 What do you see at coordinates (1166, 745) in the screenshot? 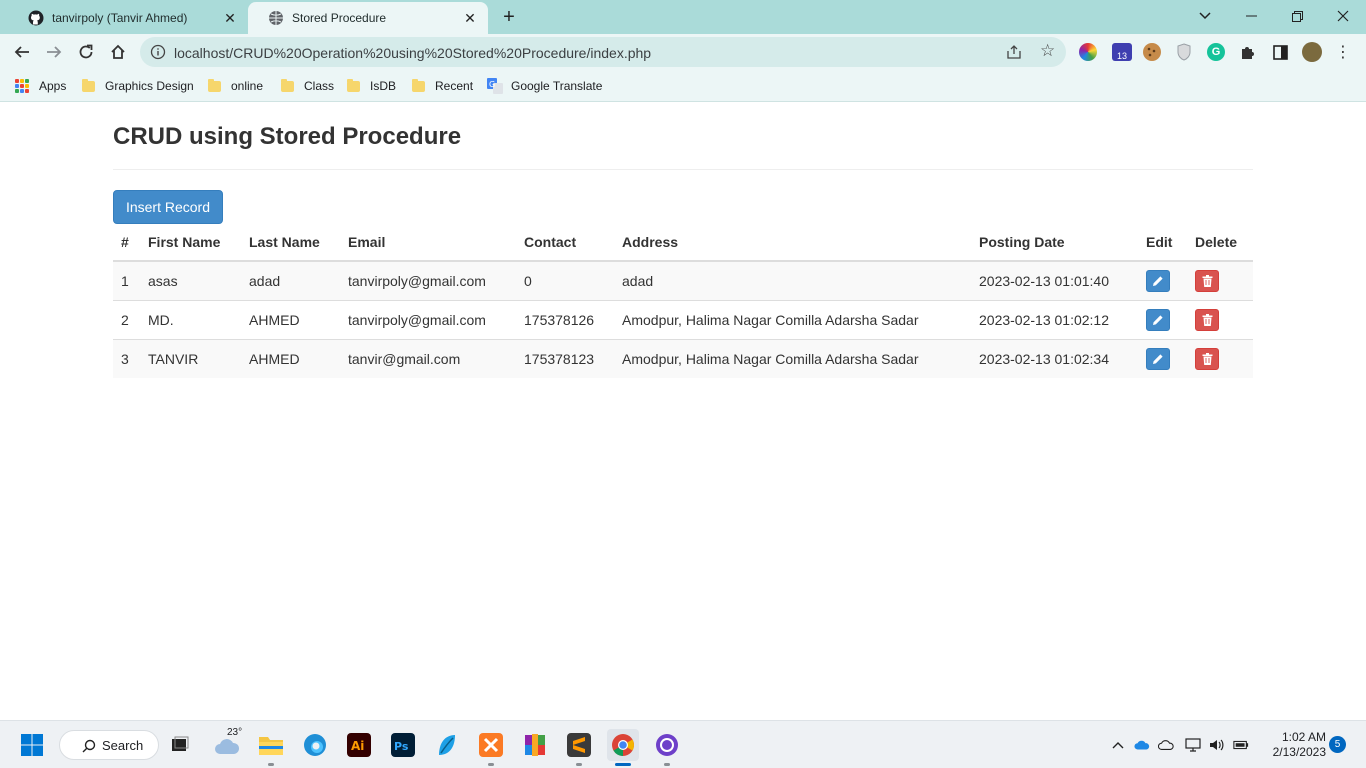
I see `cloud-icon` at bounding box center [1166, 745].